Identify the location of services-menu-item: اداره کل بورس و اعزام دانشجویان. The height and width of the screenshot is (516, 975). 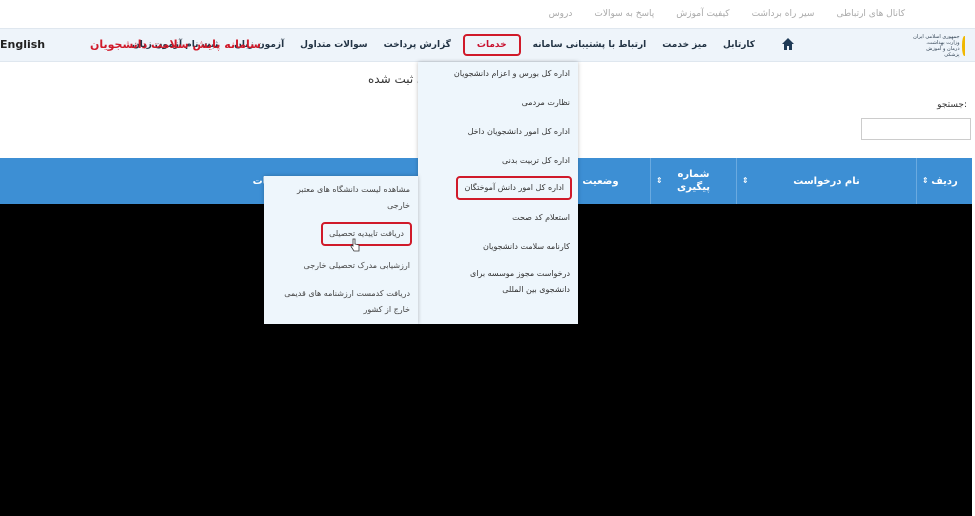
(512, 74).